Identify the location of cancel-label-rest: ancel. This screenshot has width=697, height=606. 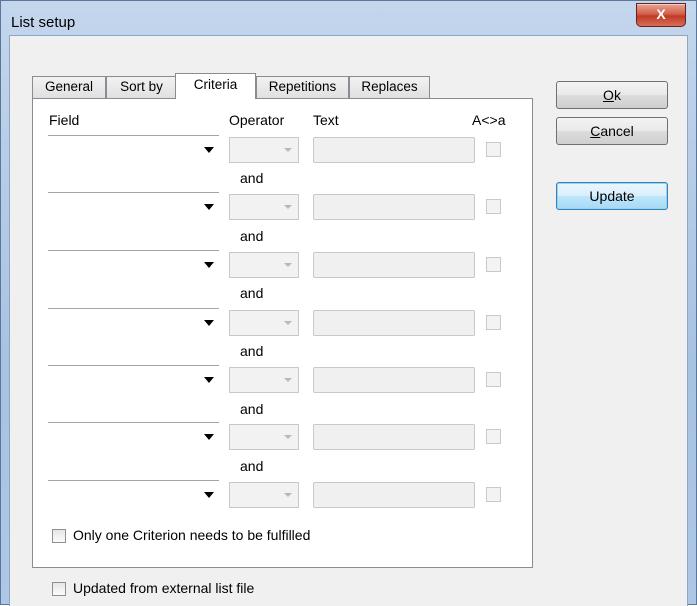
(617, 131).